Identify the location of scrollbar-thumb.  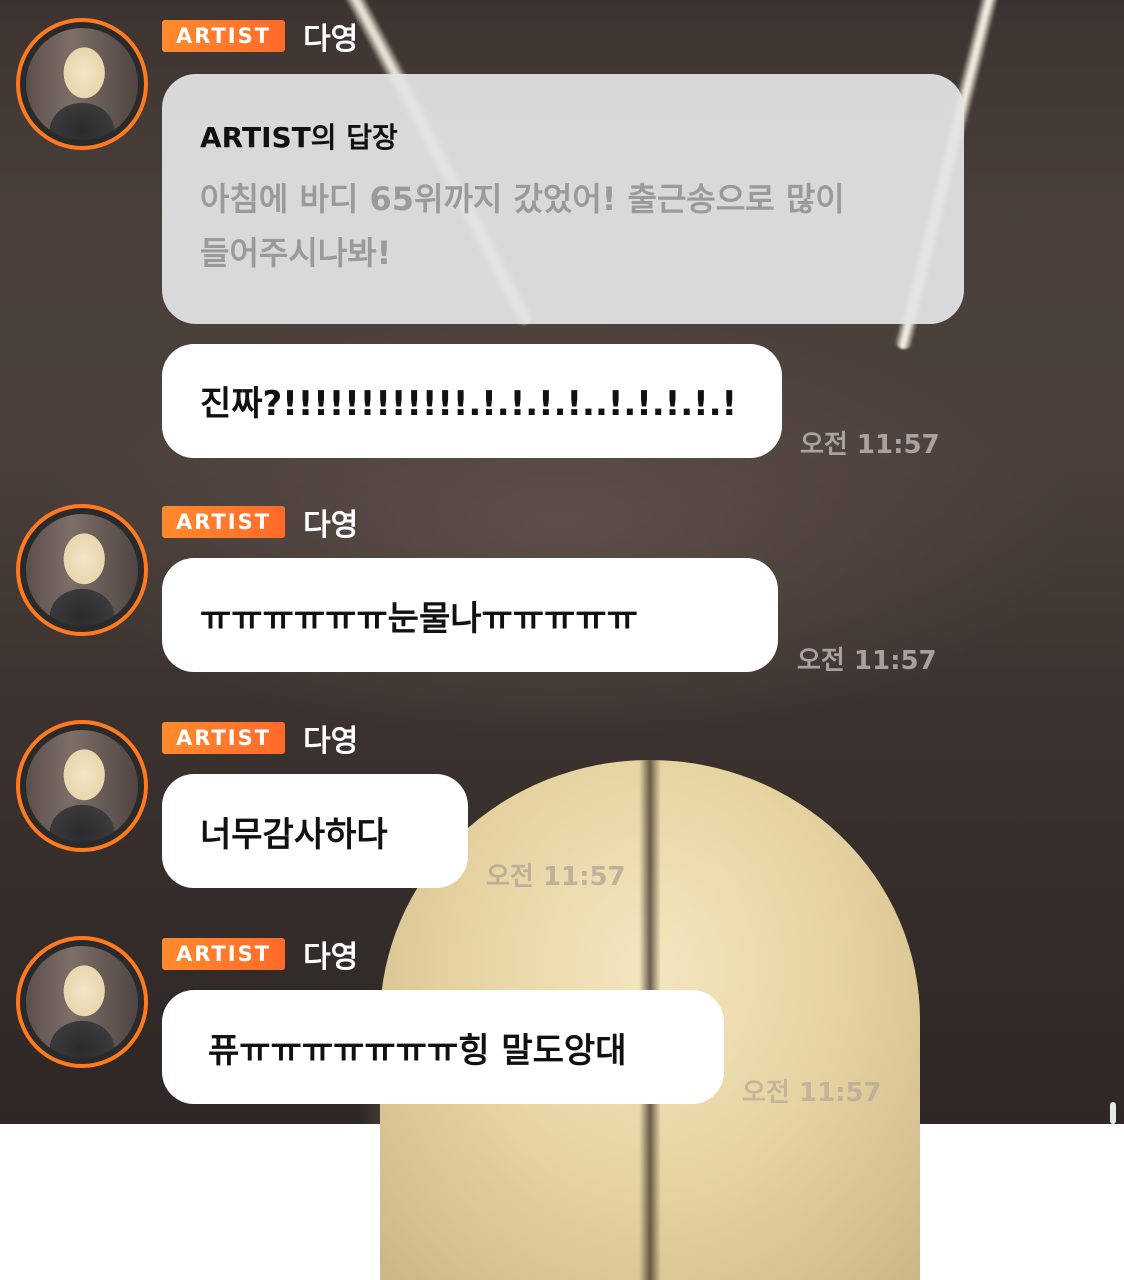
(1113, 1113).